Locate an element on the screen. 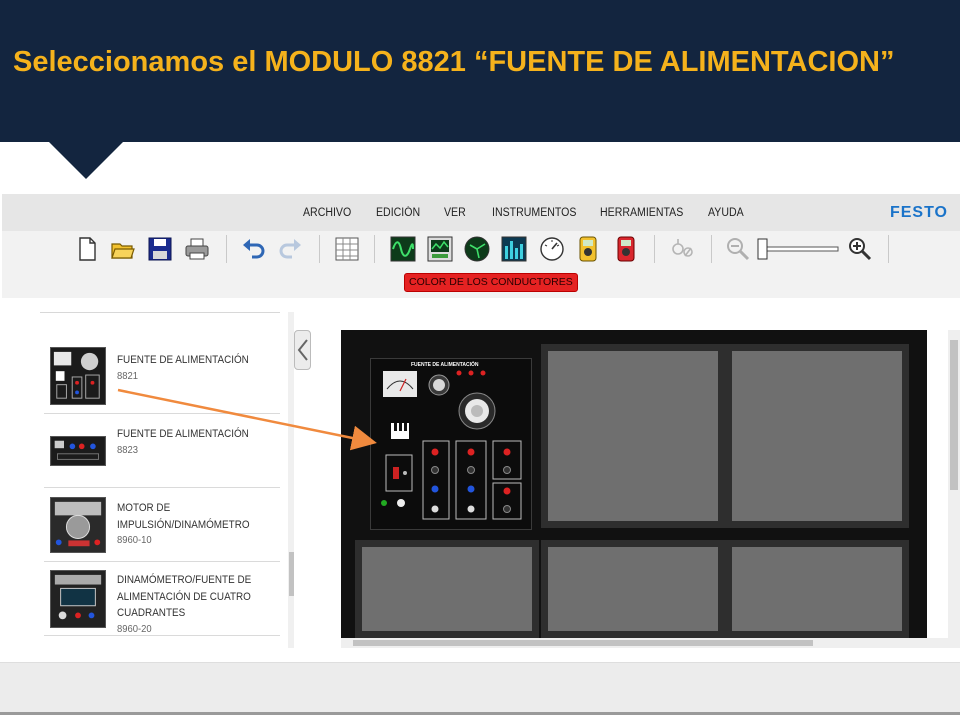 Image resolution: width=960 pixels, height=720 pixels. list-item-8823: FUENTE DE ALIMENTACIÓN 8823 is located at coordinates (162, 451).